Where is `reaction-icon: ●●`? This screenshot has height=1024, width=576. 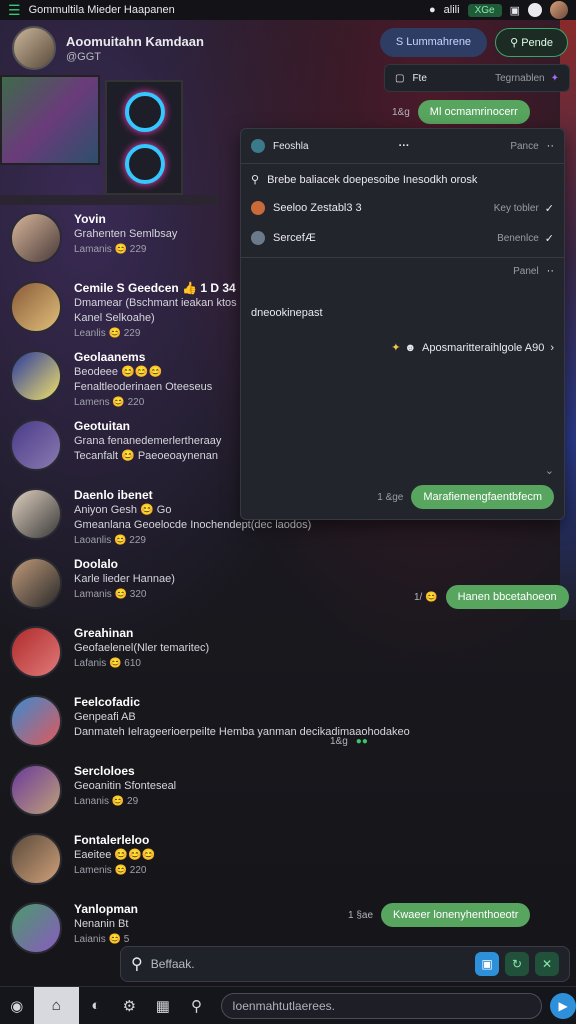
reaction-icon: ●● is located at coordinates (361, 741).